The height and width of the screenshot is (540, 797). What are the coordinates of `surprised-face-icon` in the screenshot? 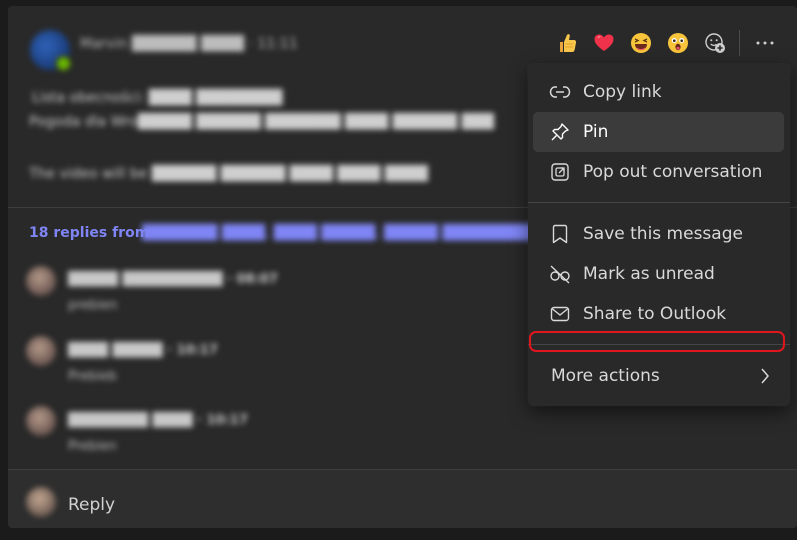 It's located at (677, 43).